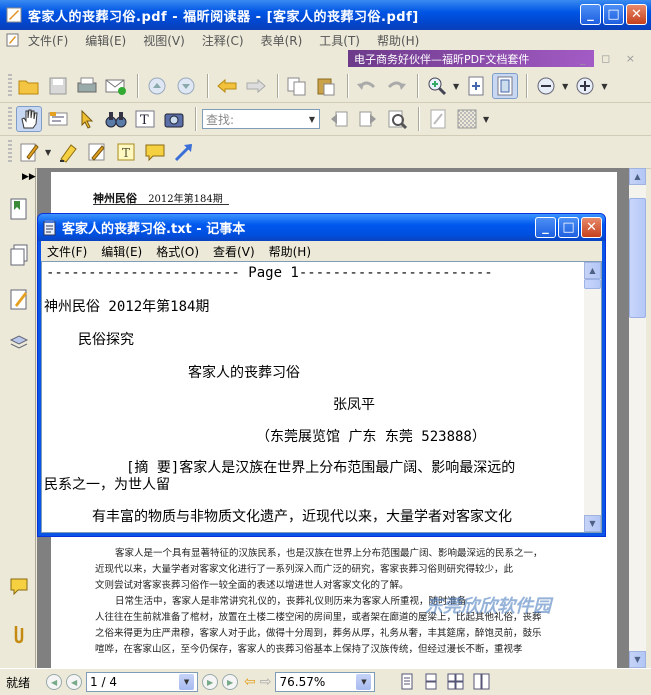 The image size is (651, 695). What do you see at coordinates (142, 682) in the screenshot?
I see `page-number-field: 1 / 4 ▼` at bounding box center [142, 682].